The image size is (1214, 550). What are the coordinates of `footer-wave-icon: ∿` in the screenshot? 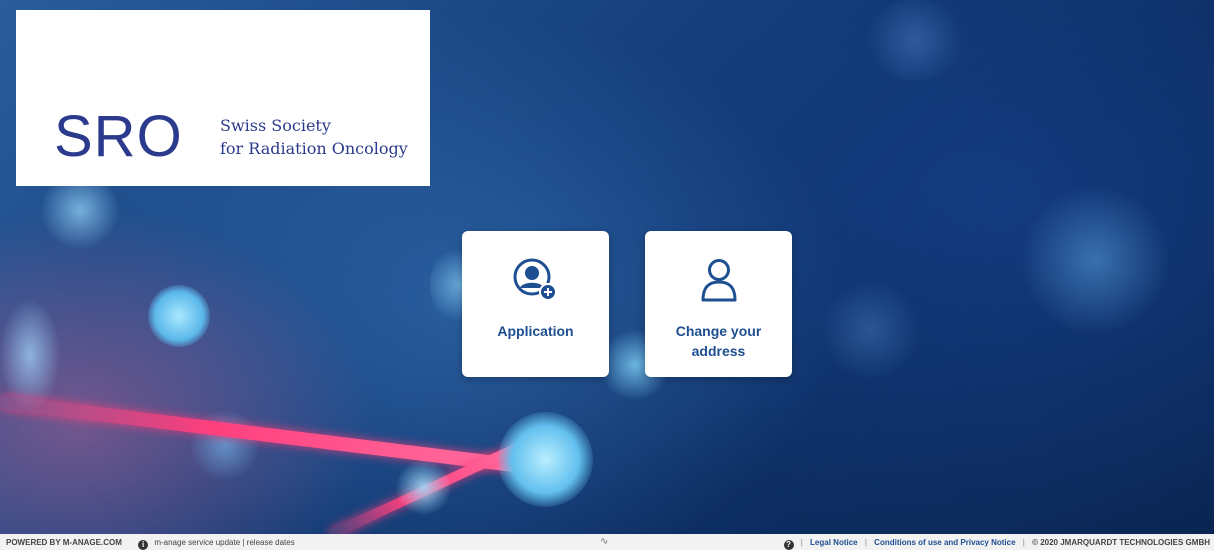 It's located at (604, 541).